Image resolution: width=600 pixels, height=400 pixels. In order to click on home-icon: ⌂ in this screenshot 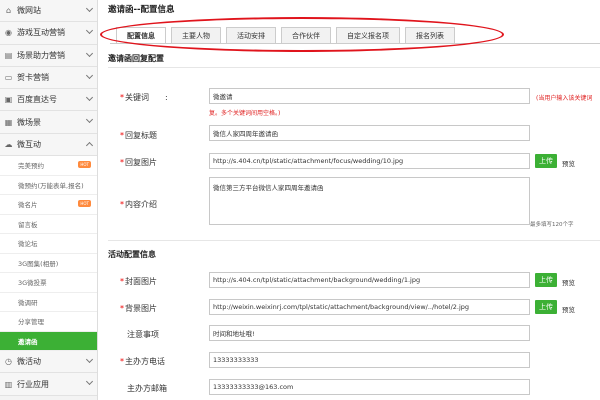, I will do `click(8, 11)`.